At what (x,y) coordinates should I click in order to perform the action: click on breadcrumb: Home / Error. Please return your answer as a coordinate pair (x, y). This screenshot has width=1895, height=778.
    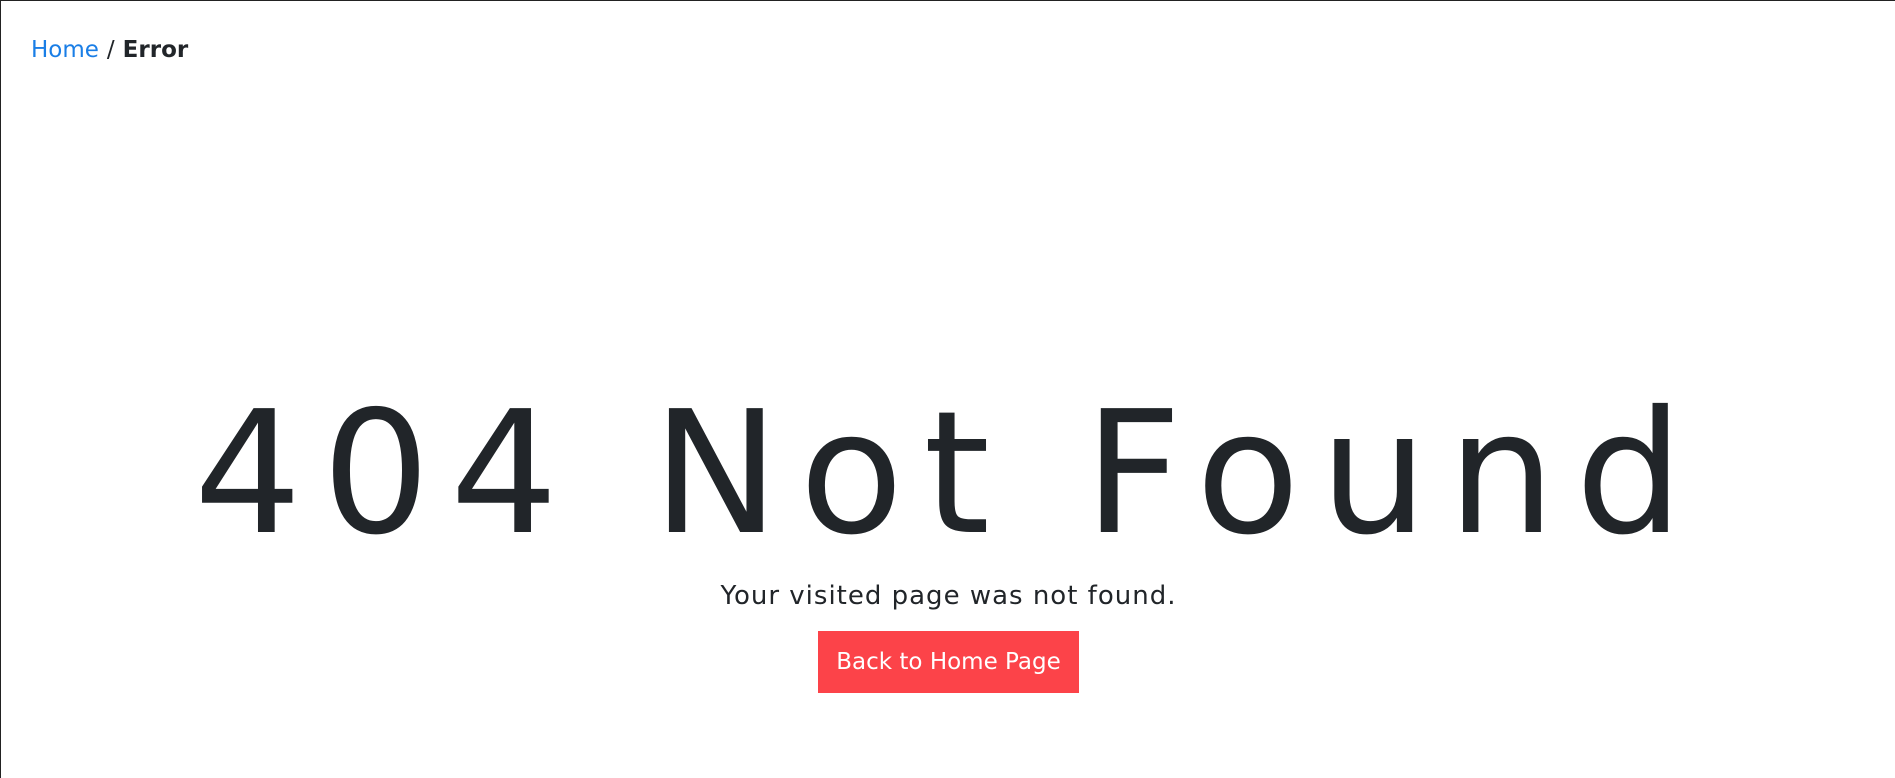
    Looking at the image, I should click on (109, 50).